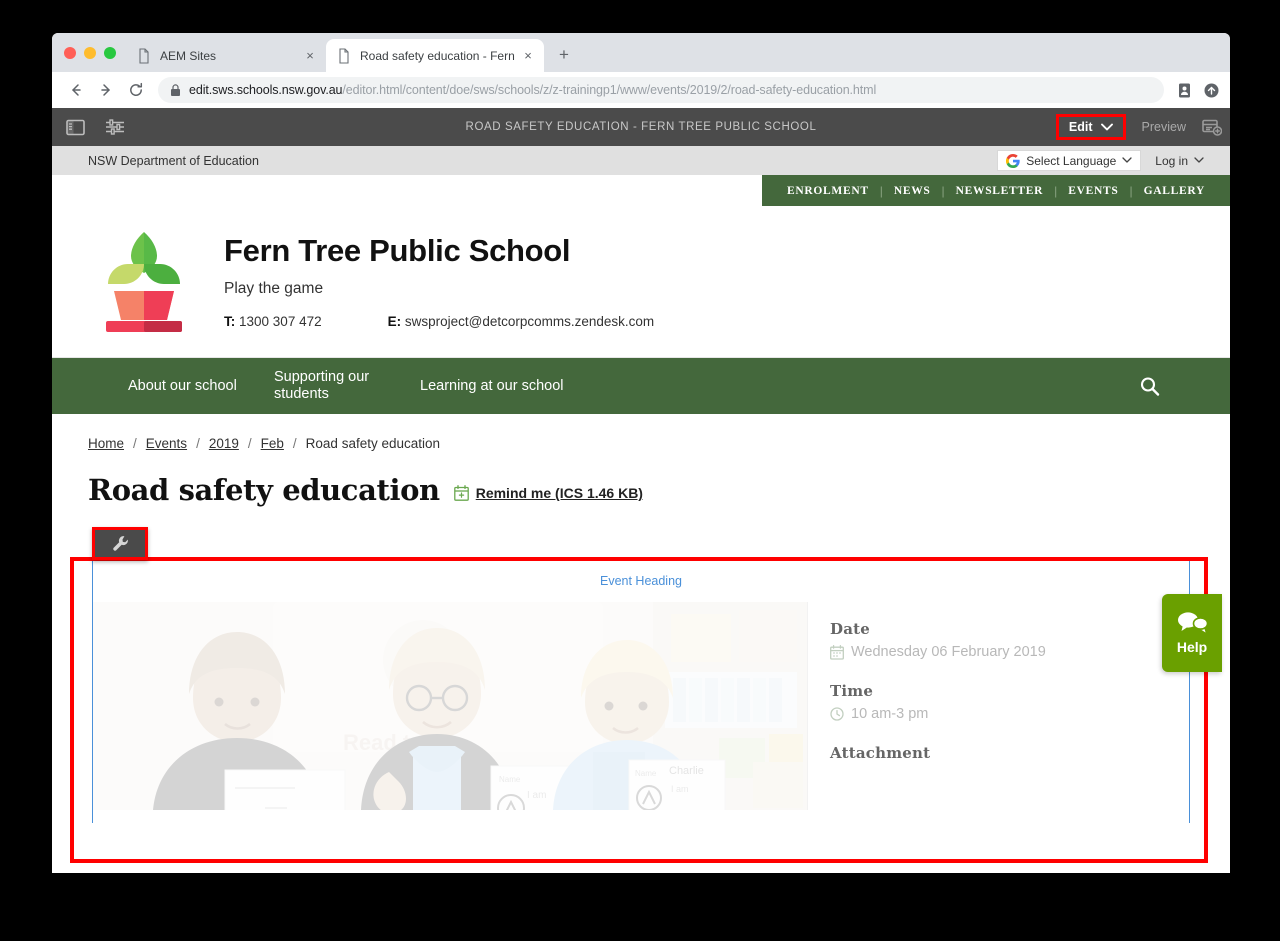 Image resolution: width=1280 pixels, height=941 pixels. What do you see at coordinates (76, 90) in the screenshot?
I see `back-arrow-icon` at bounding box center [76, 90].